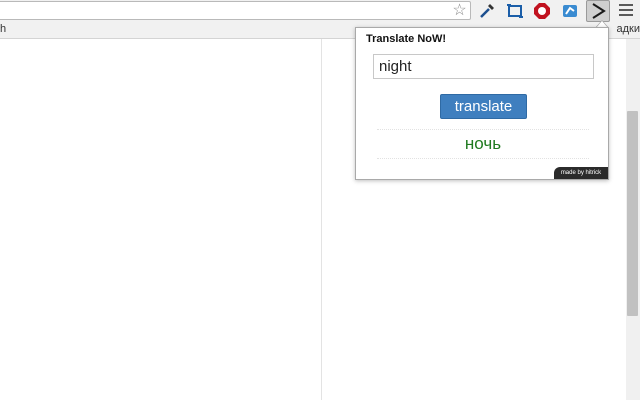  Describe the element at coordinates (483, 66) in the screenshot. I see `word-input` at that location.